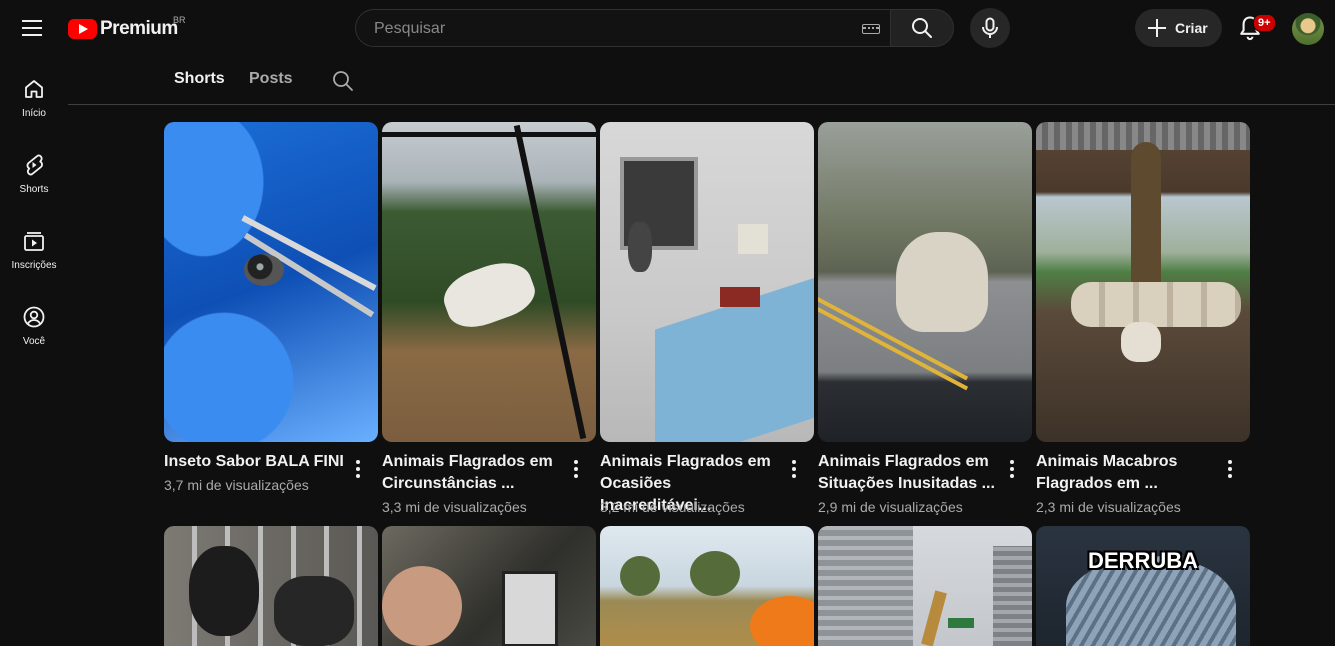 Image resolution: width=1335 pixels, height=646 pixels. I want to click on you-icon, so click(34, 317).